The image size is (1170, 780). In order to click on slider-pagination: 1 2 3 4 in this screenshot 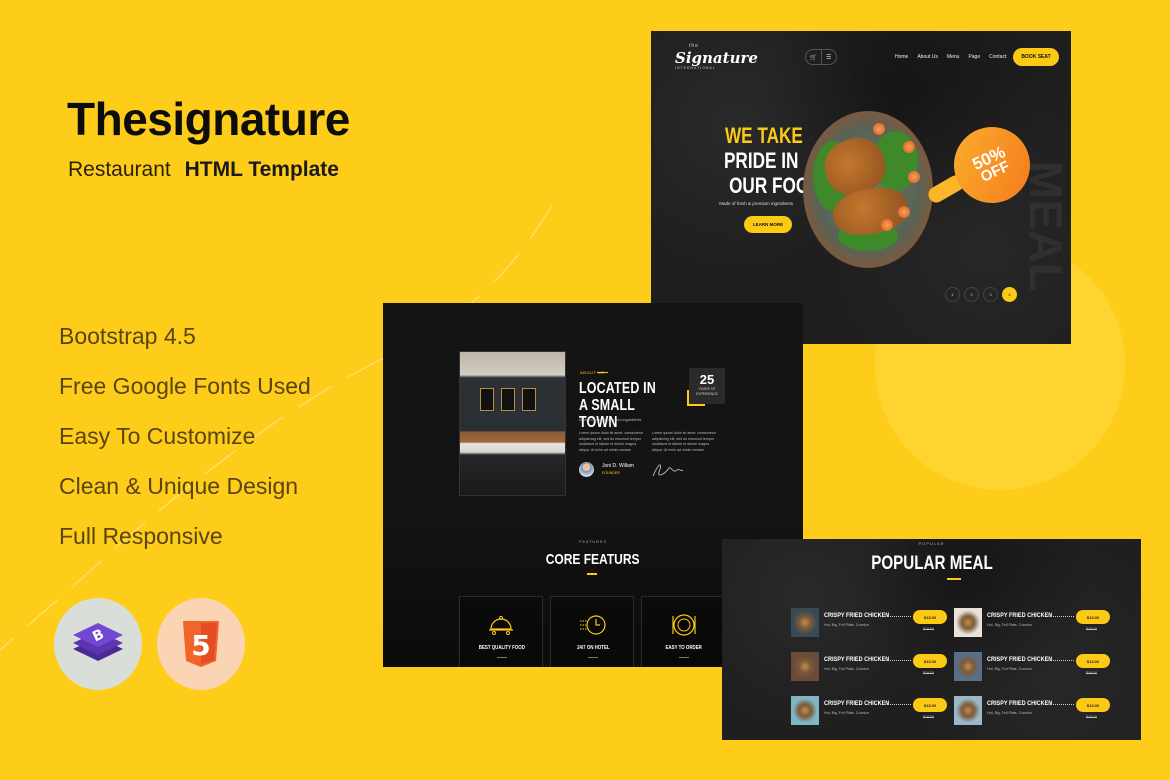, I will do `click(981, 294)`.